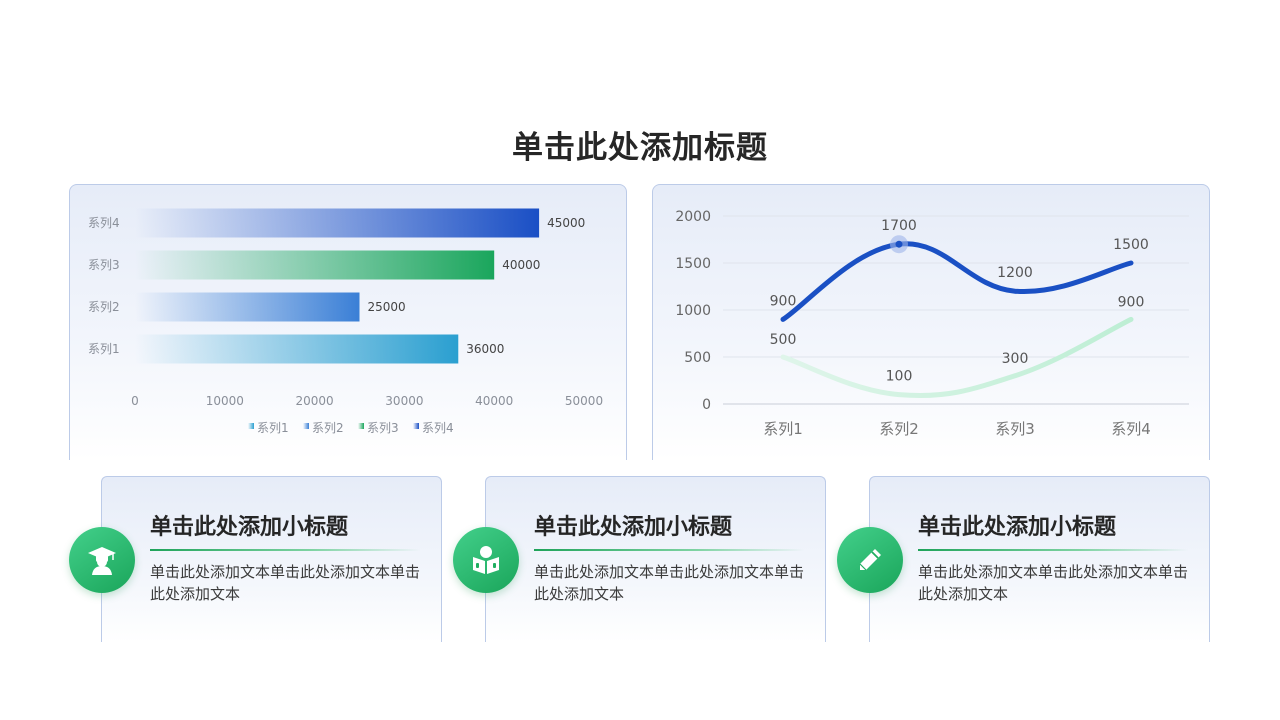 The image size is (1280, 720). Describe the element at coordinates (783, 429) in the screenshot. I see `x-category-label: 系列1` at that location.